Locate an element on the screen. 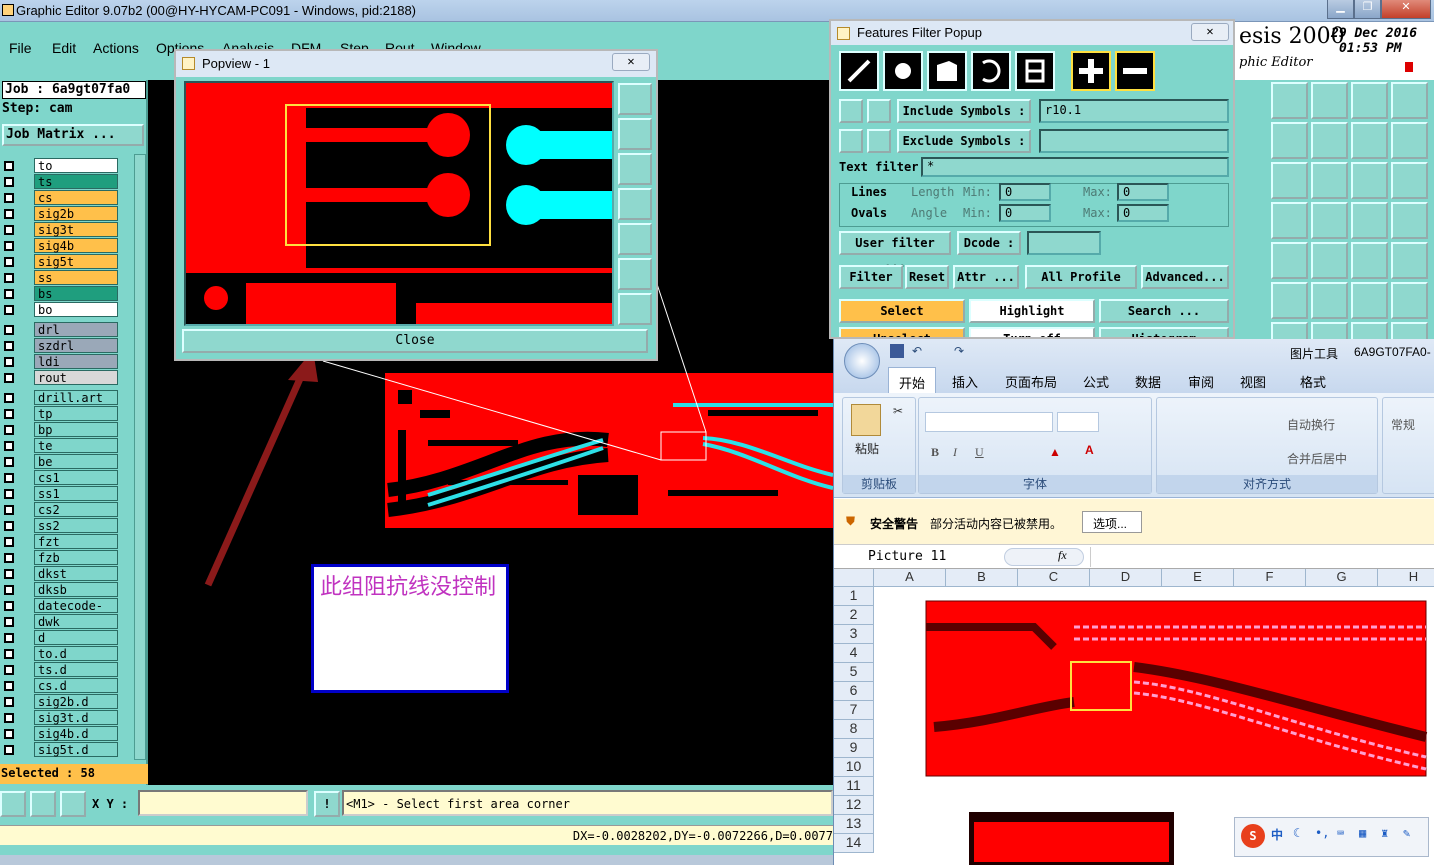  layer-name: sig3t.d is located at coordinates (76, 717).